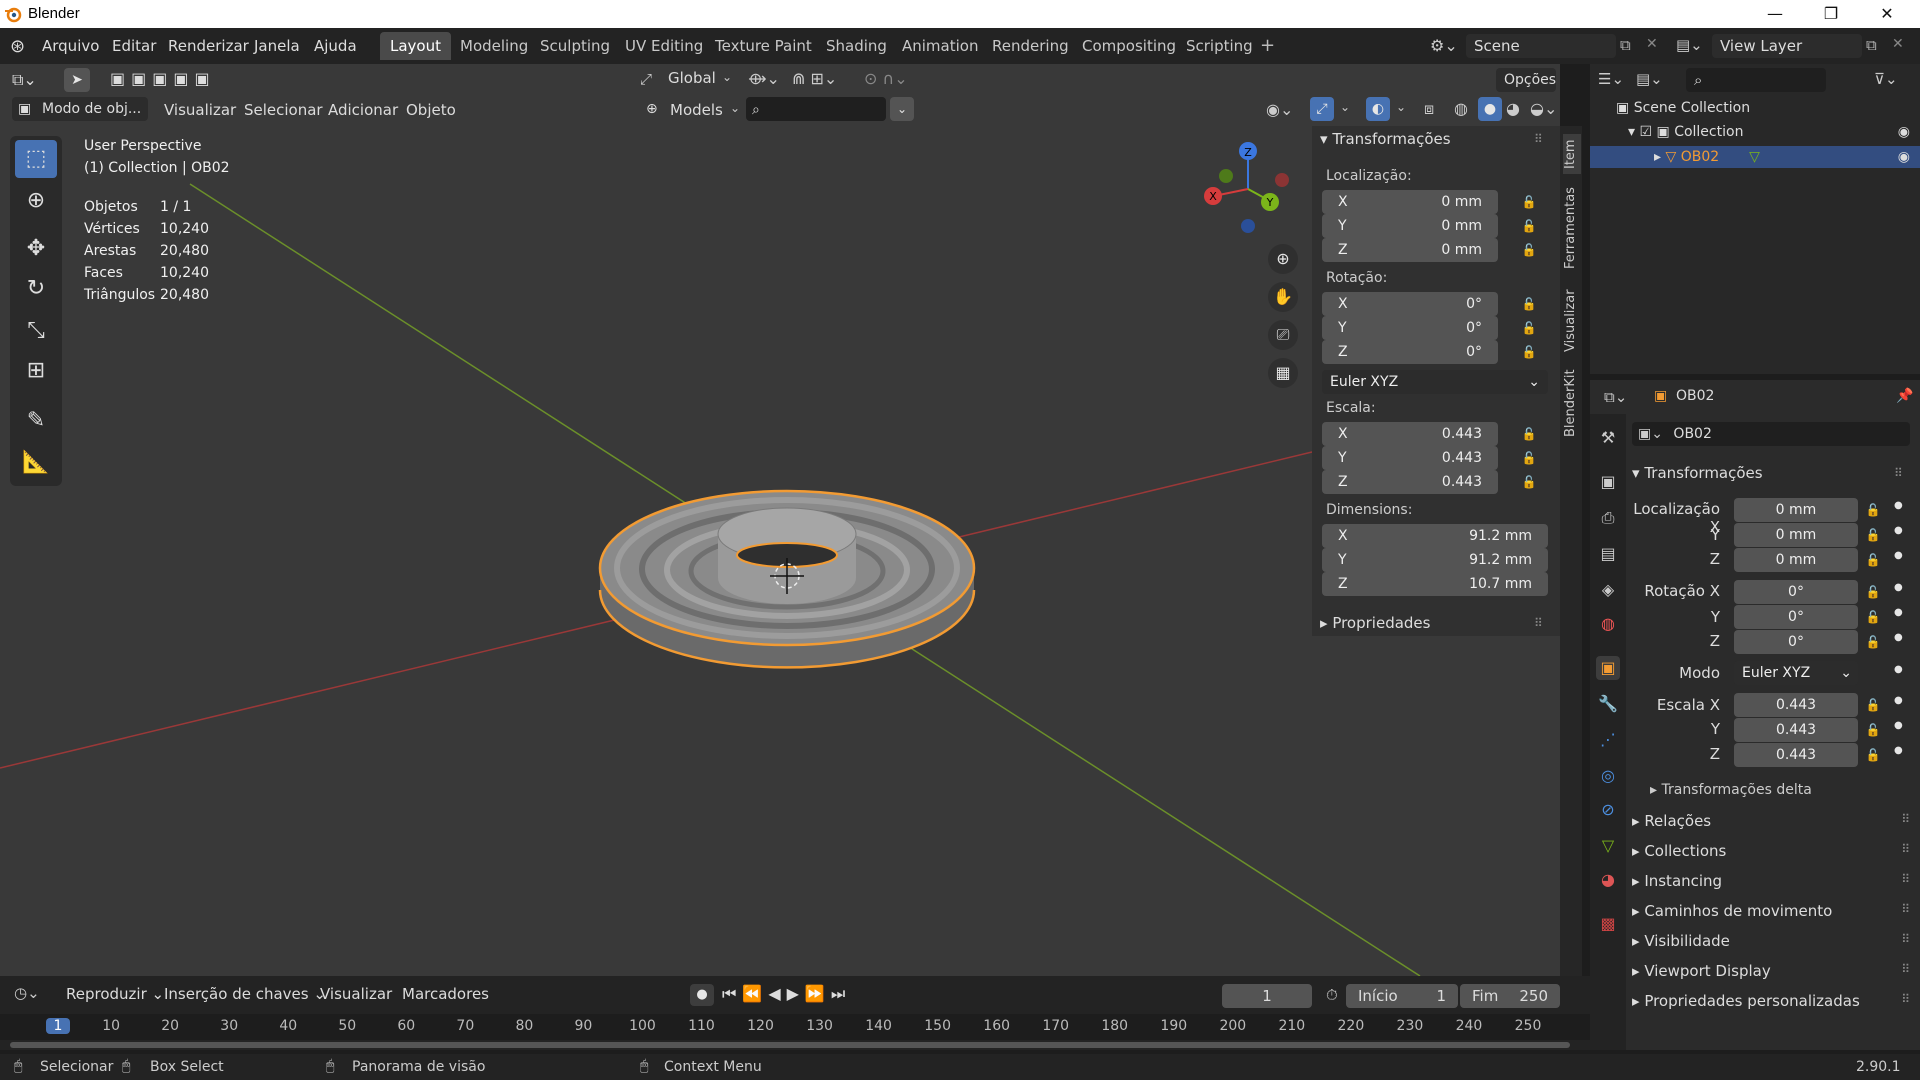  I want to click on tab-blenderkit: BlenderKit, so click(1572, 403).